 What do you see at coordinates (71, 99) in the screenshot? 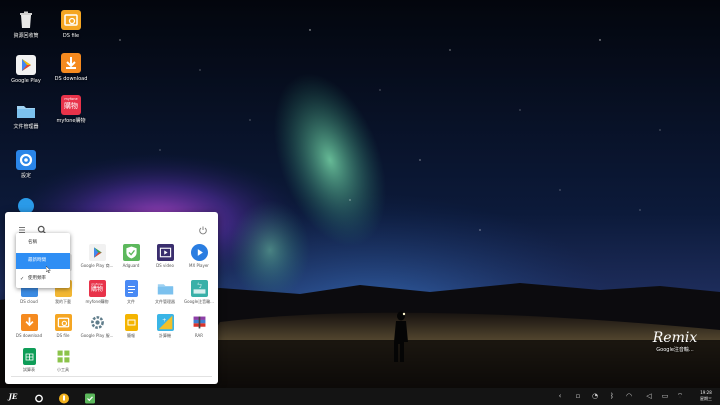
I see `myfone-badge-text: myfone` at bounding box center [71, 99].